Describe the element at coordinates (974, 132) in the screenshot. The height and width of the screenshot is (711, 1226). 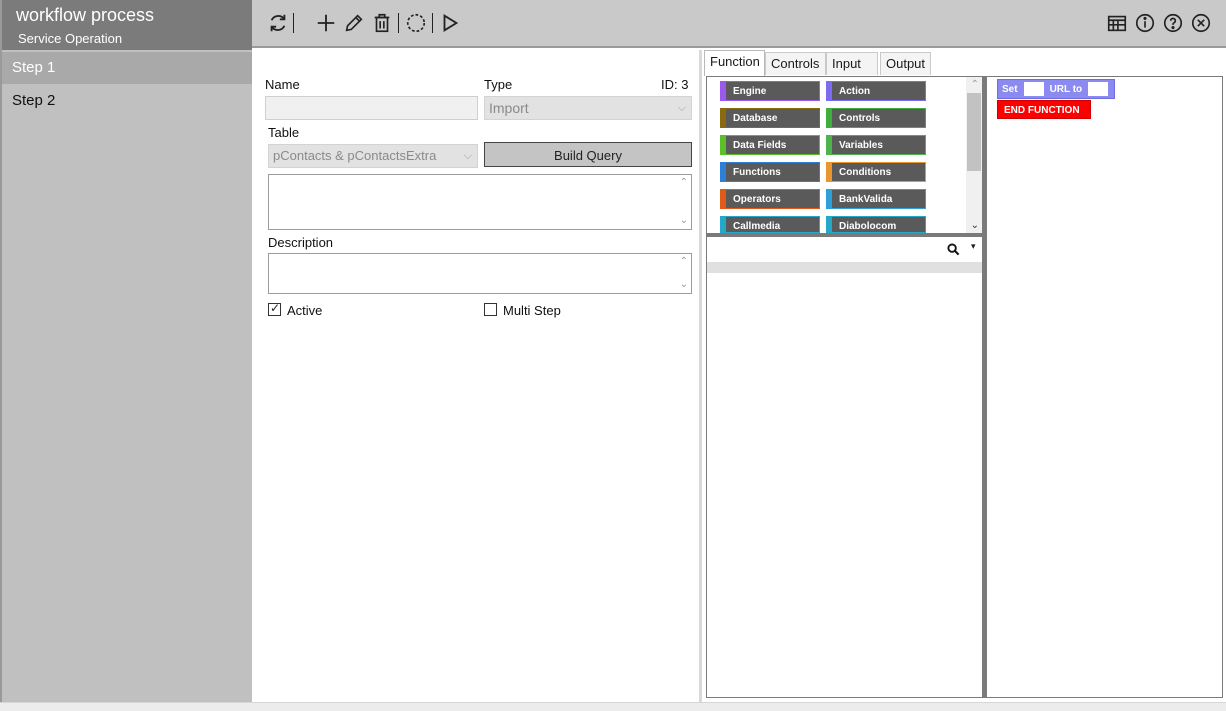
I see `scrollbar-thumb` at that location.